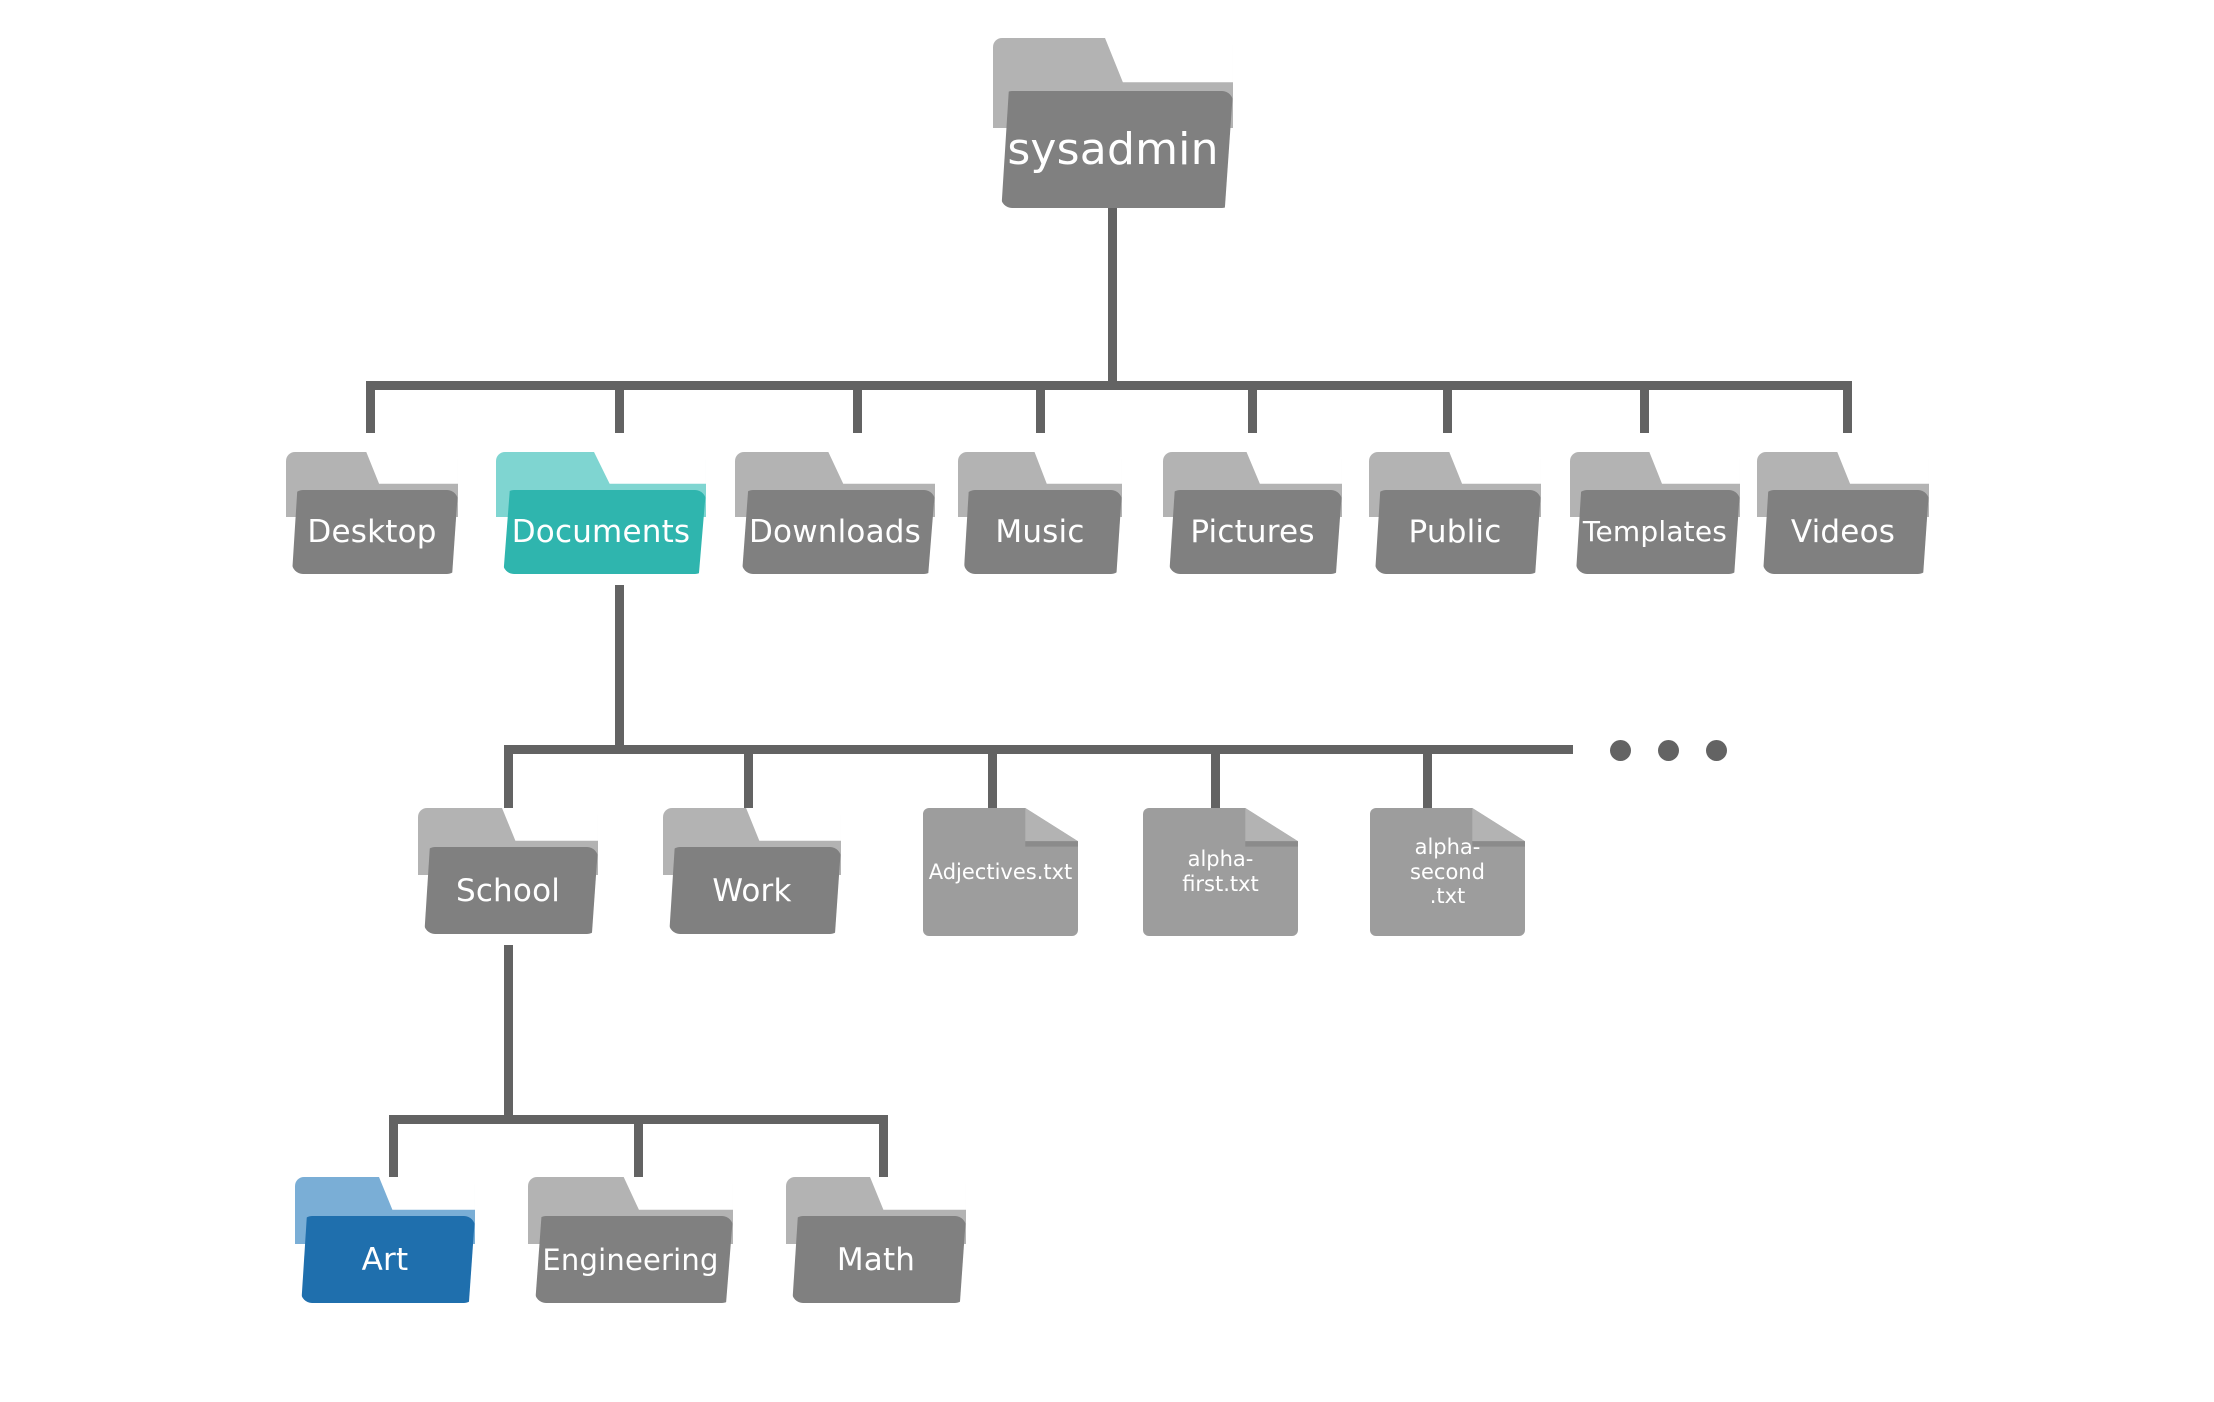 Image resolution: width=2214 pixels, height=1402 pixels. I want to click on node-engineering: Engineering, so click(630, 1240).